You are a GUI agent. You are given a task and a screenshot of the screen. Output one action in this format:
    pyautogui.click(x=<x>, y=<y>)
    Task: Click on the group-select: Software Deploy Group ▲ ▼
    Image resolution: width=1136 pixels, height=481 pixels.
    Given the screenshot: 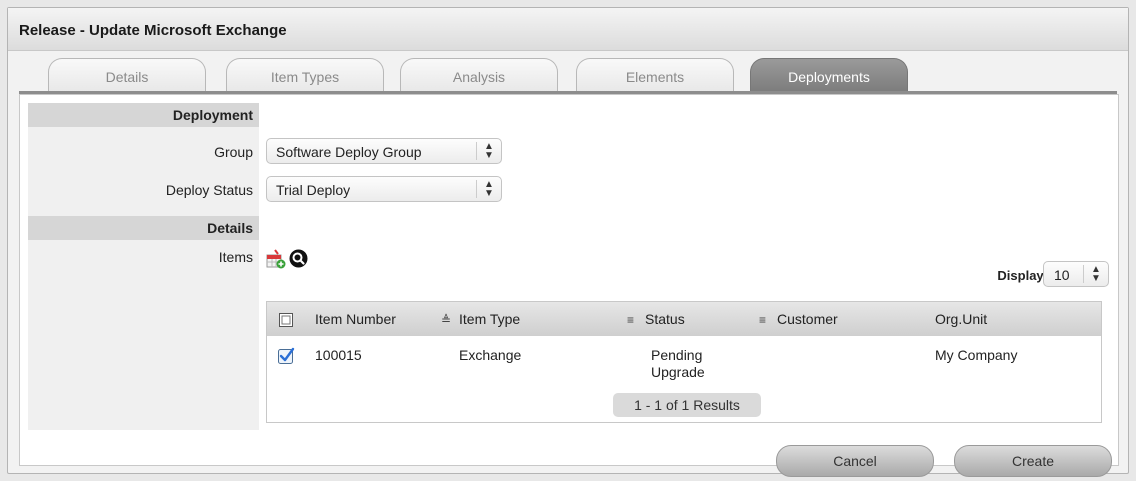 What is the action you would take?
    pyautogui.click(x=384, y=151)
    